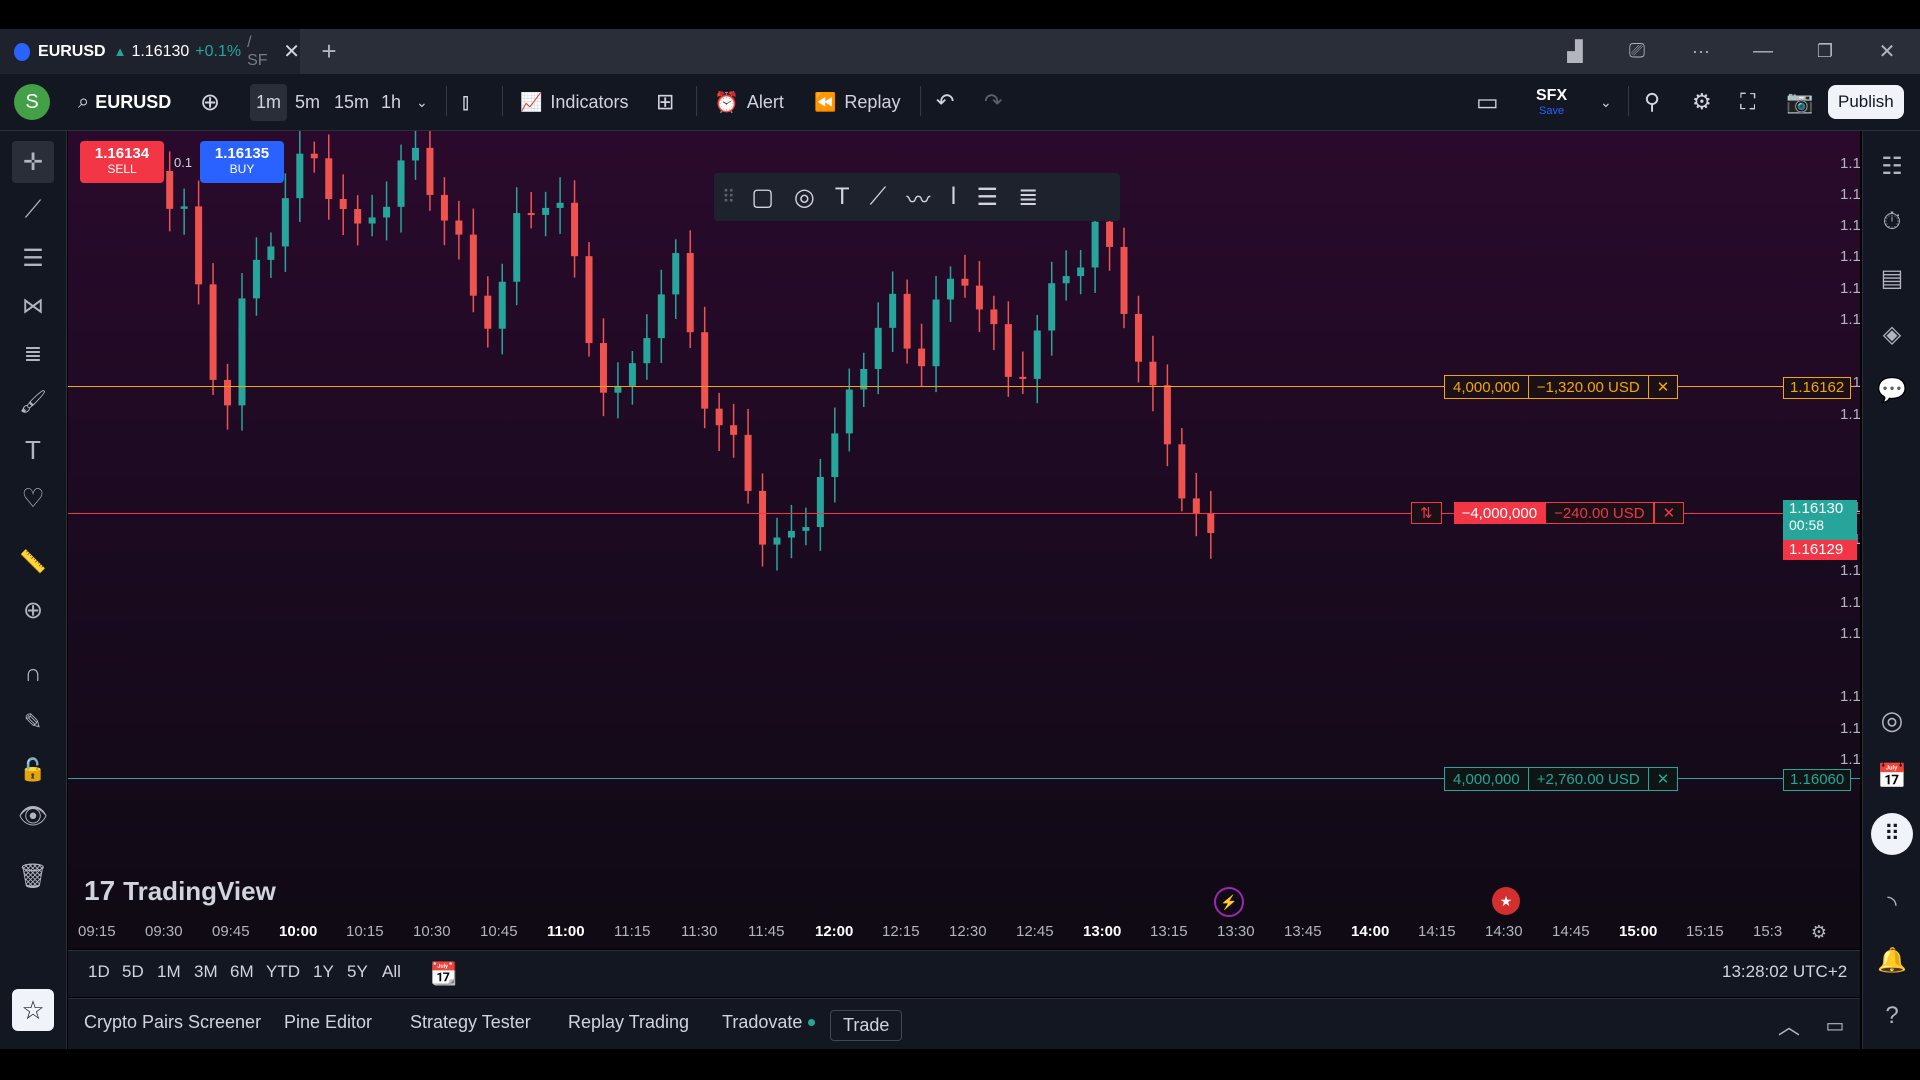 Image resolution: width=1920 pixels, height=1080 pixels. Describe the element at coordinates (33, 770) in the screenshot. I see `lock-icon: 🔓` at that location.